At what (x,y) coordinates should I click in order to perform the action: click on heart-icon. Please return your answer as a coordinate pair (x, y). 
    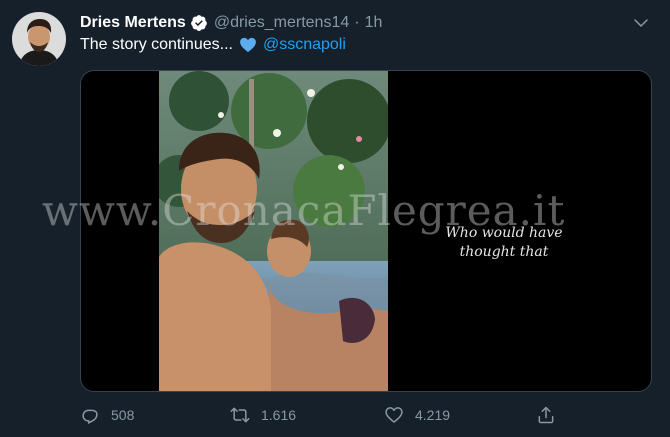
    Looking at the image, I should click on (394, 415).